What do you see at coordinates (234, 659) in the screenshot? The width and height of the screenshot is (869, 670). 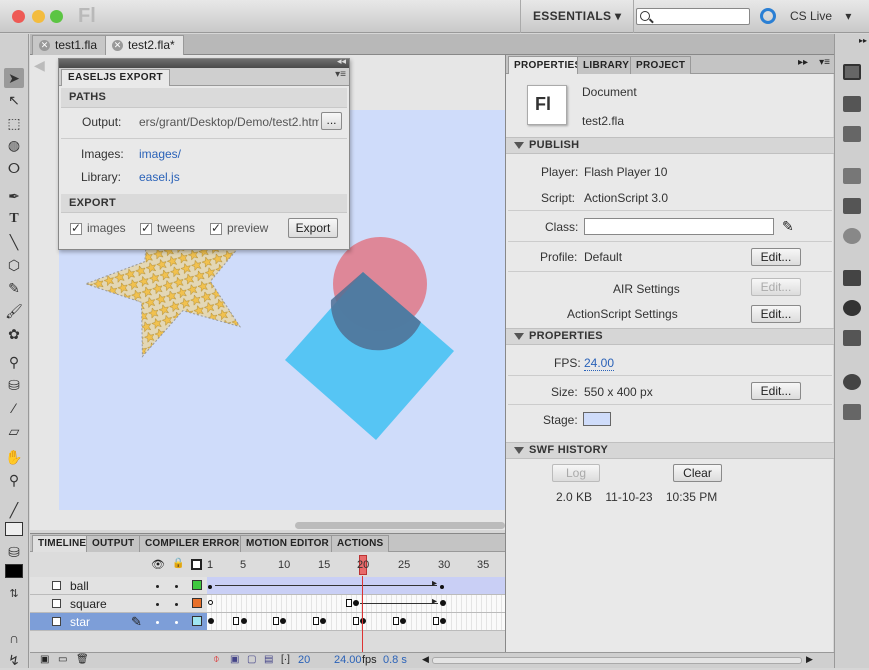 I see `onion-skin-icon: ▣` at bounding box center [234, 659].